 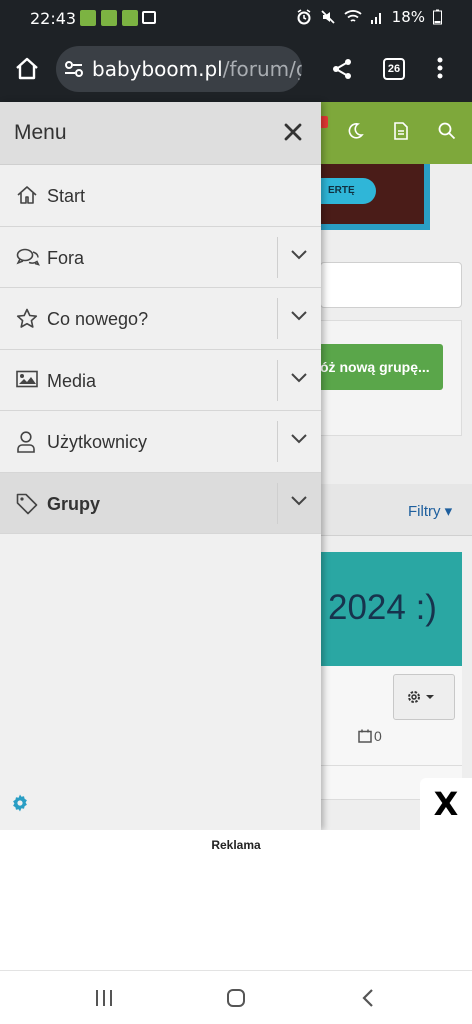 I want to click on group-settings-button, so click(x=424, y=697).